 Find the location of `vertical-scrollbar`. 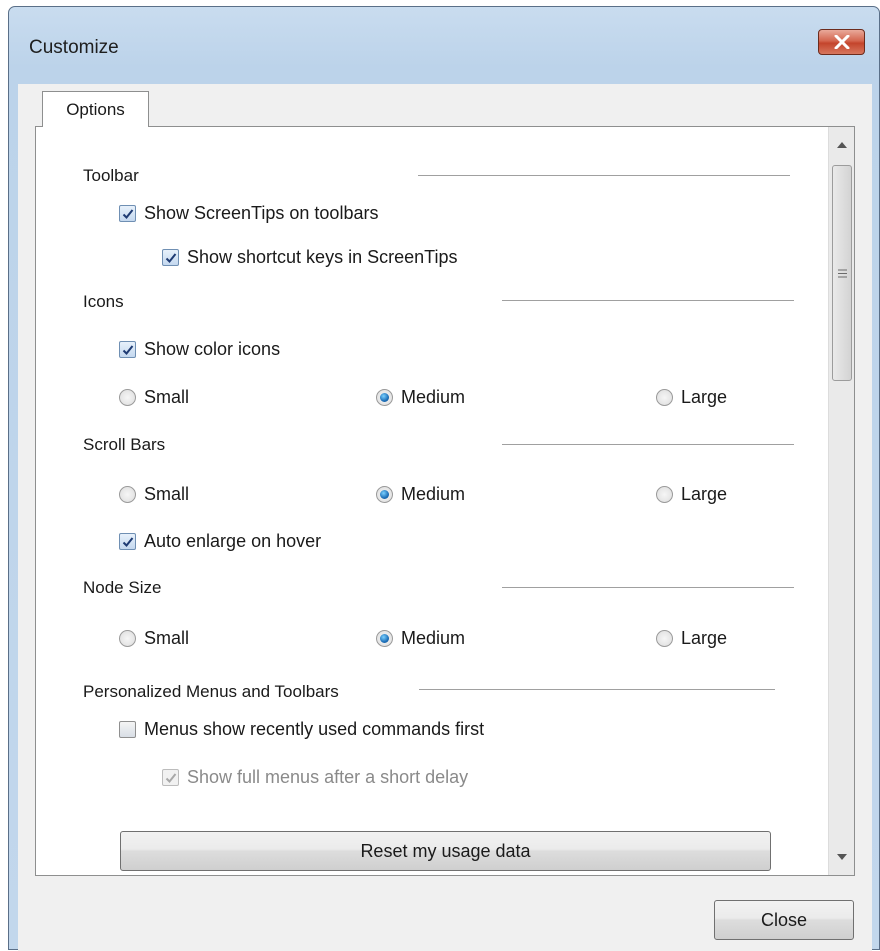

vertical-scrollbar is located at coordinates (841, 501).